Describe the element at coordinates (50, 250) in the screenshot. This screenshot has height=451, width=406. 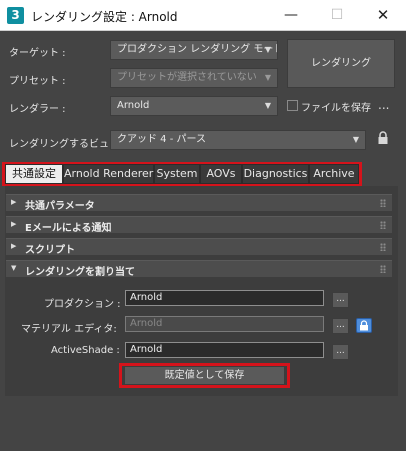
I see `rollout-label: スクリプト` at that location.